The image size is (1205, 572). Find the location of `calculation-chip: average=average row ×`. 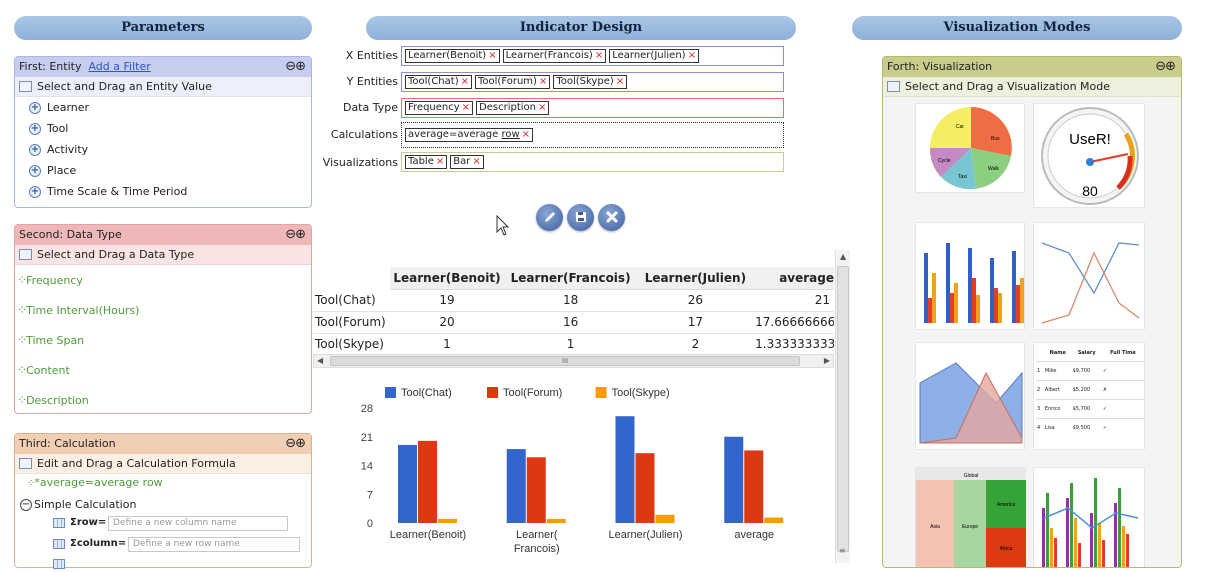

calculation-chip: average=average row × is located at coordinates (469, 135).